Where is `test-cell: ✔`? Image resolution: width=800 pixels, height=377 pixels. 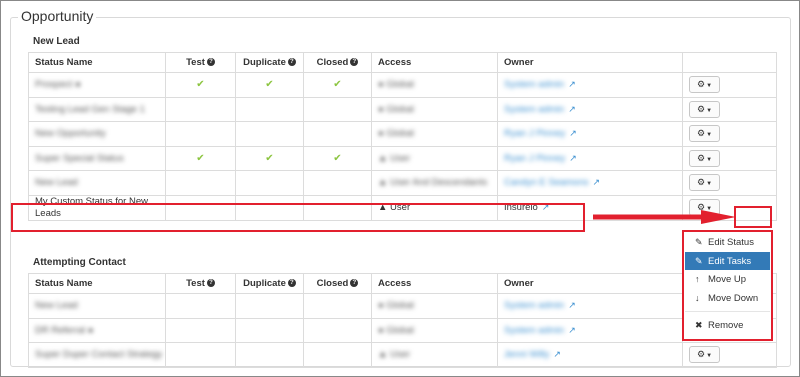 test-cell: ✔ is located at coordinates (200, 85).